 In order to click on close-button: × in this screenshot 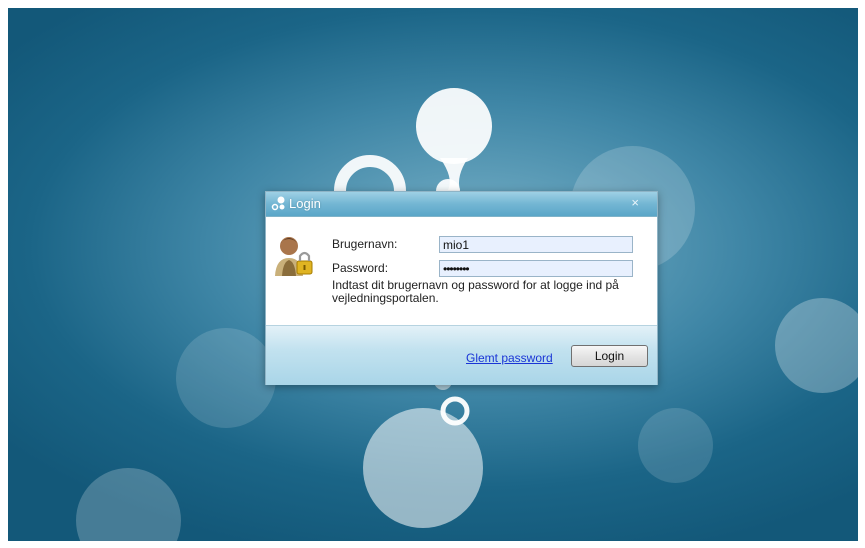, I will do `click(635, 202)`.